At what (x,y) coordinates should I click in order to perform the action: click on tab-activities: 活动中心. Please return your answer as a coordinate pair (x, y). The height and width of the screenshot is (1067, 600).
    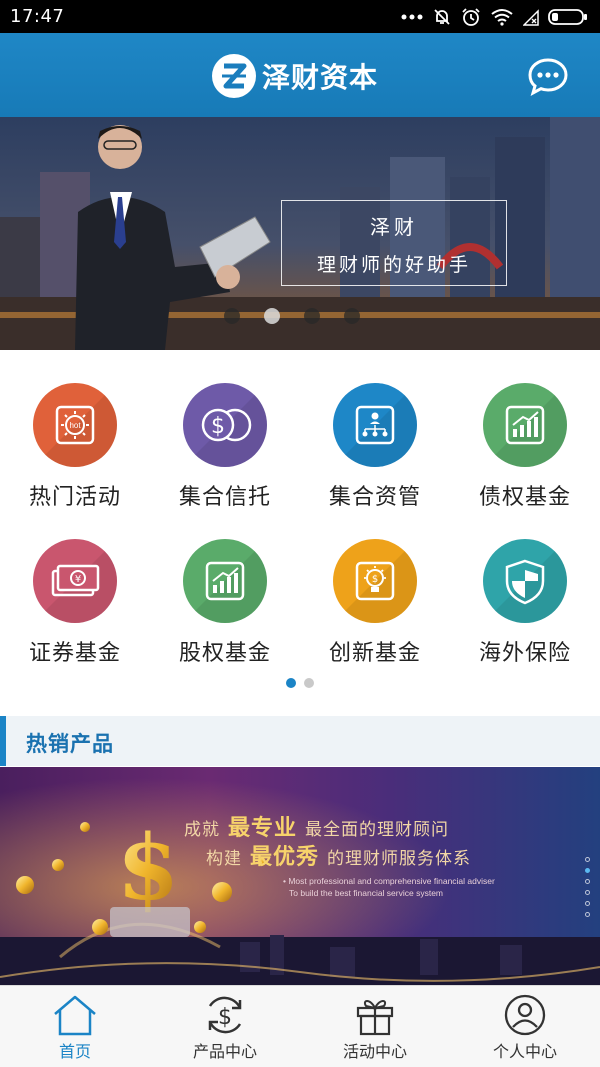
    Looking at the image, I should click on (375, 1026).